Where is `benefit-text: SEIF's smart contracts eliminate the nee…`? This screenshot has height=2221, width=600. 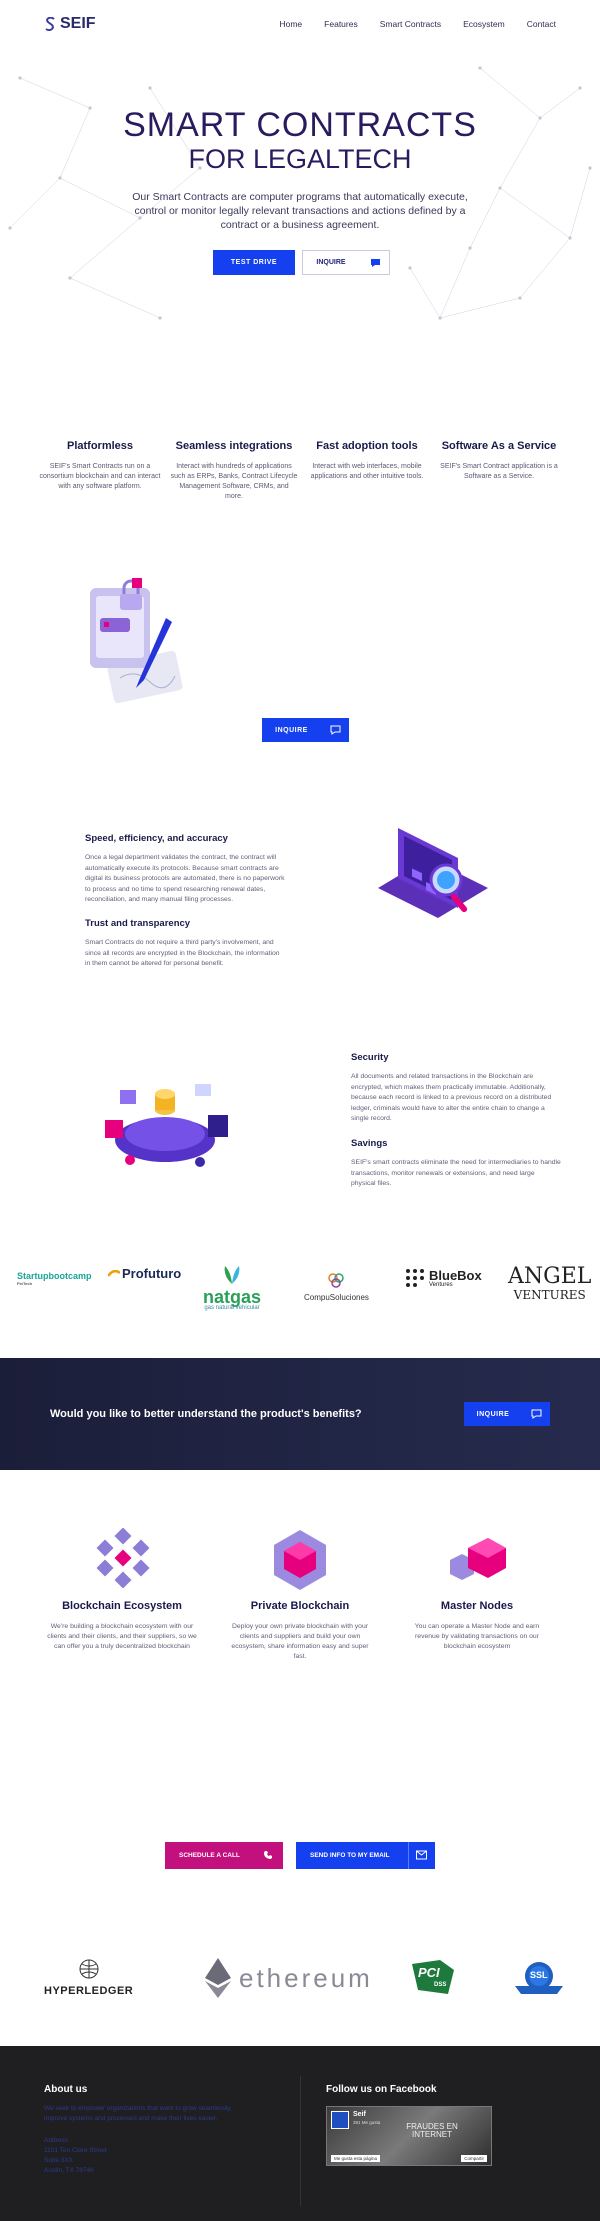
benefit-text: SEIF's smart contracts eliminate the nee… is located at coordinates (456, 1173).